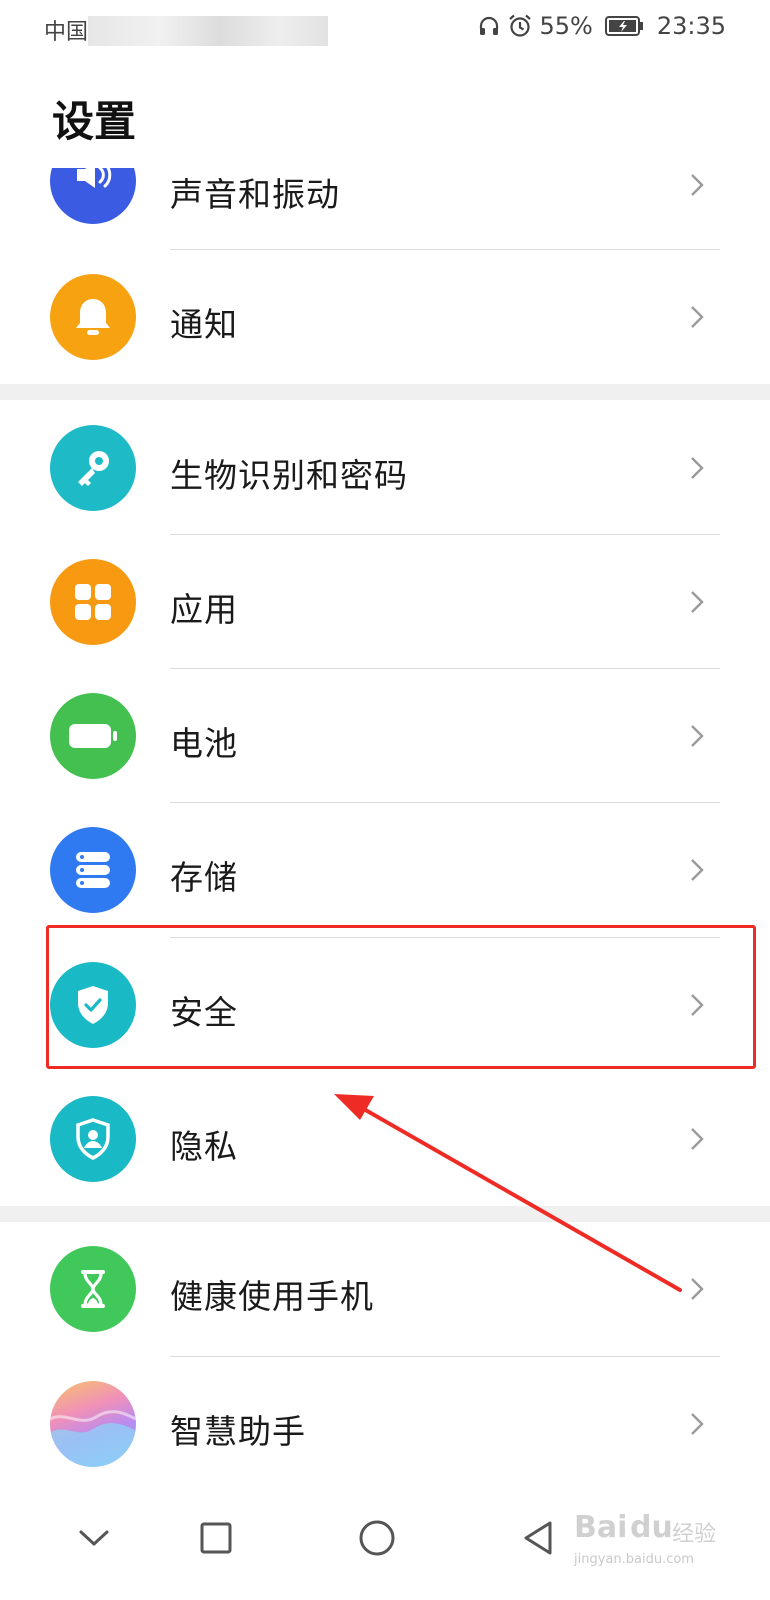  I want to click on status-icons: 55% 23:35, so click(601, 26).